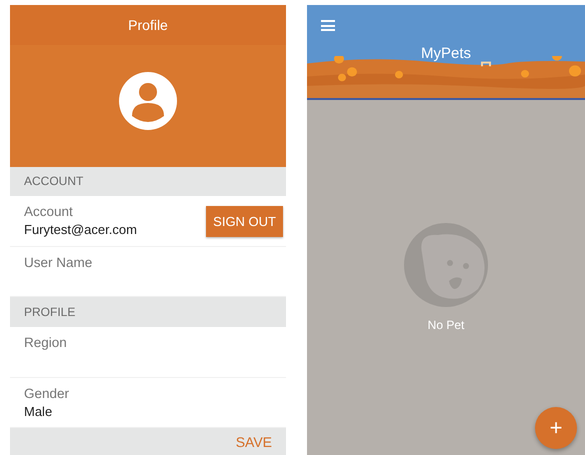 Image resolution: width=585 pixels, height=455 pixels. I want to click on settings-row: Account Furytest@acer.com SIGN OUT, so click(148, 221).